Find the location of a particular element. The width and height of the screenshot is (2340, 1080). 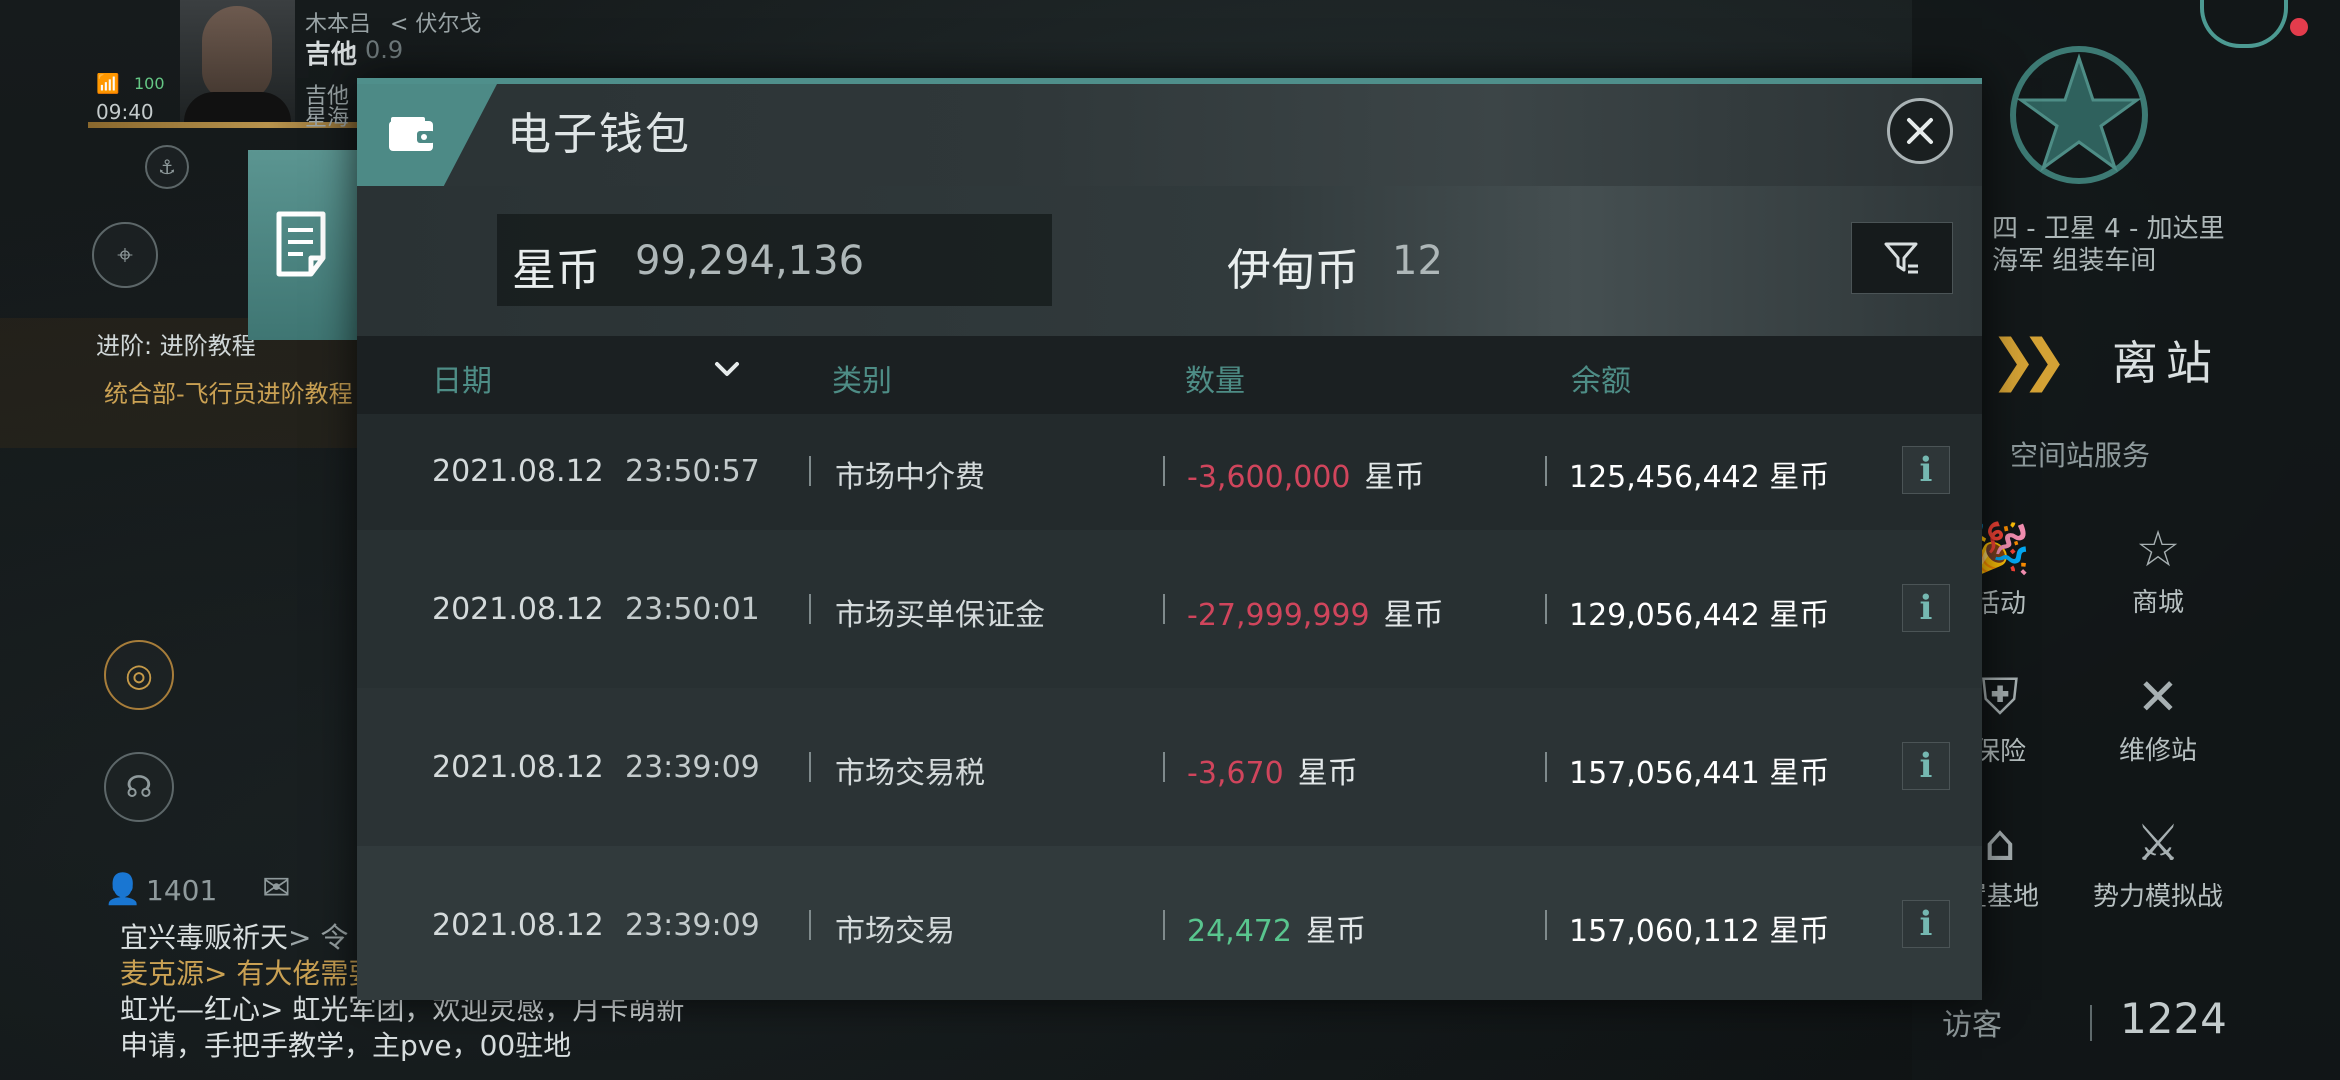

undock-button: ❯❯ 离站 is located at coordinates (2160, 360).